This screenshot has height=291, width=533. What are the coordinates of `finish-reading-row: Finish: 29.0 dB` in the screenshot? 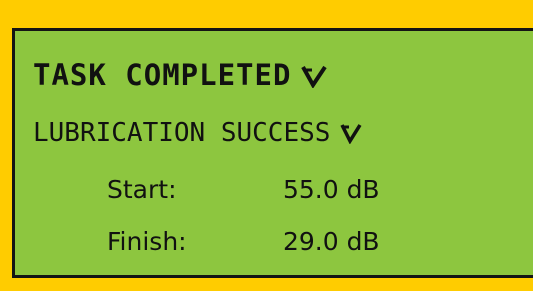 It's located at (243, 241).